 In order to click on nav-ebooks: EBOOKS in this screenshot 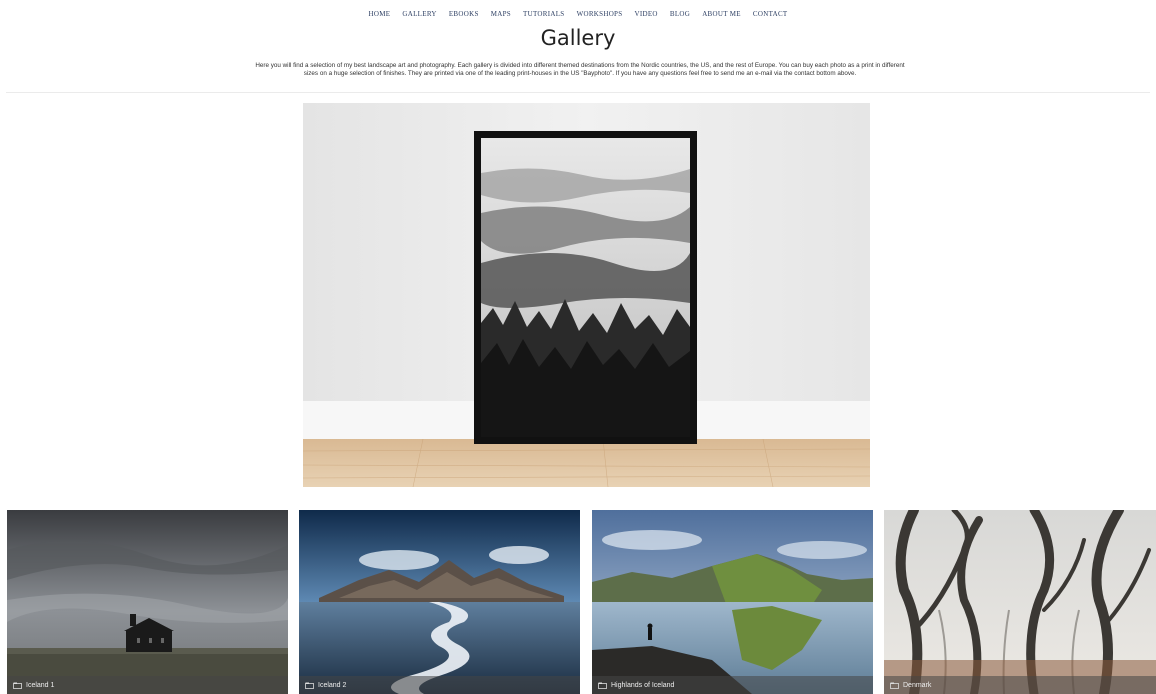, I will do `click(464, 14)`.